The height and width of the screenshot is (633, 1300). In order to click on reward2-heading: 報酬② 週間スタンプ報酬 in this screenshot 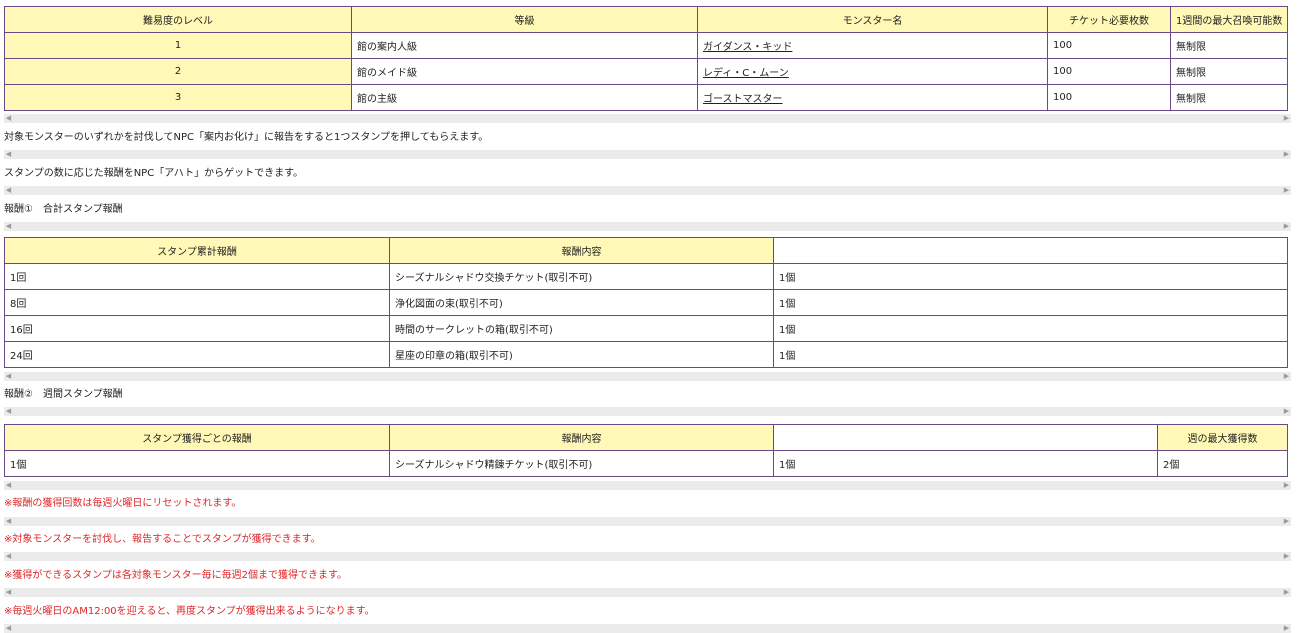, I will do `click(63, 394)`.